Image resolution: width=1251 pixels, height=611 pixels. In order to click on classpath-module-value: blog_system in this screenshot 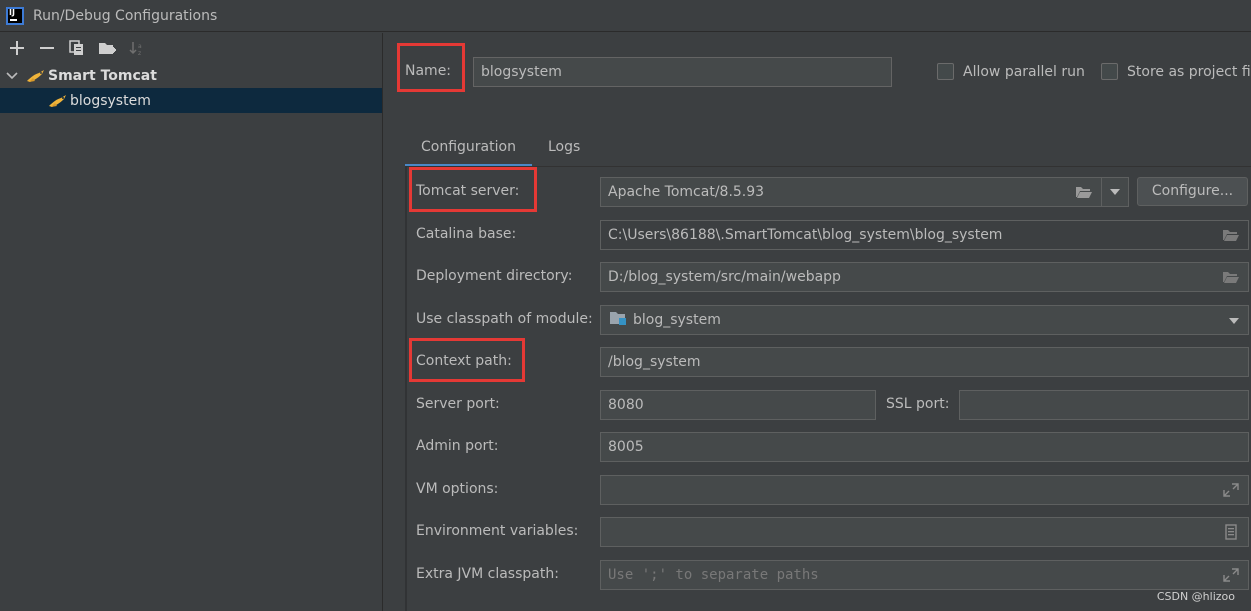, I will do `click(677, 320)`.